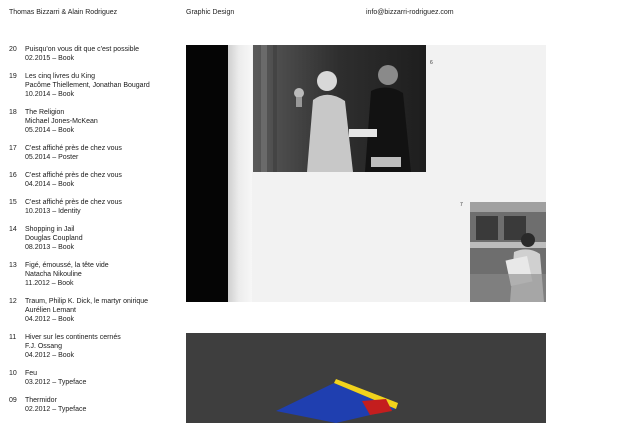  What do you see at coordinates (210, 12) in the screenshot?
I see `site-field: Graphic Design` at bounding box center [210, 12].